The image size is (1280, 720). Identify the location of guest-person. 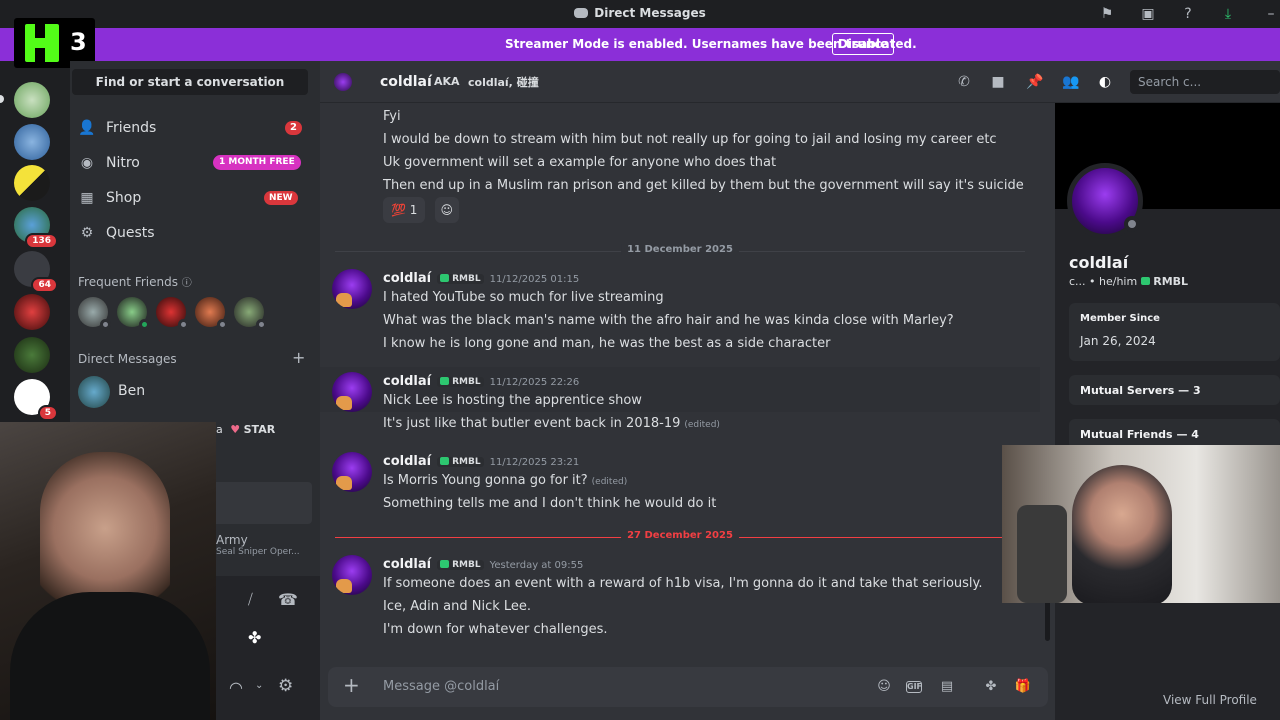
(1122, 534).